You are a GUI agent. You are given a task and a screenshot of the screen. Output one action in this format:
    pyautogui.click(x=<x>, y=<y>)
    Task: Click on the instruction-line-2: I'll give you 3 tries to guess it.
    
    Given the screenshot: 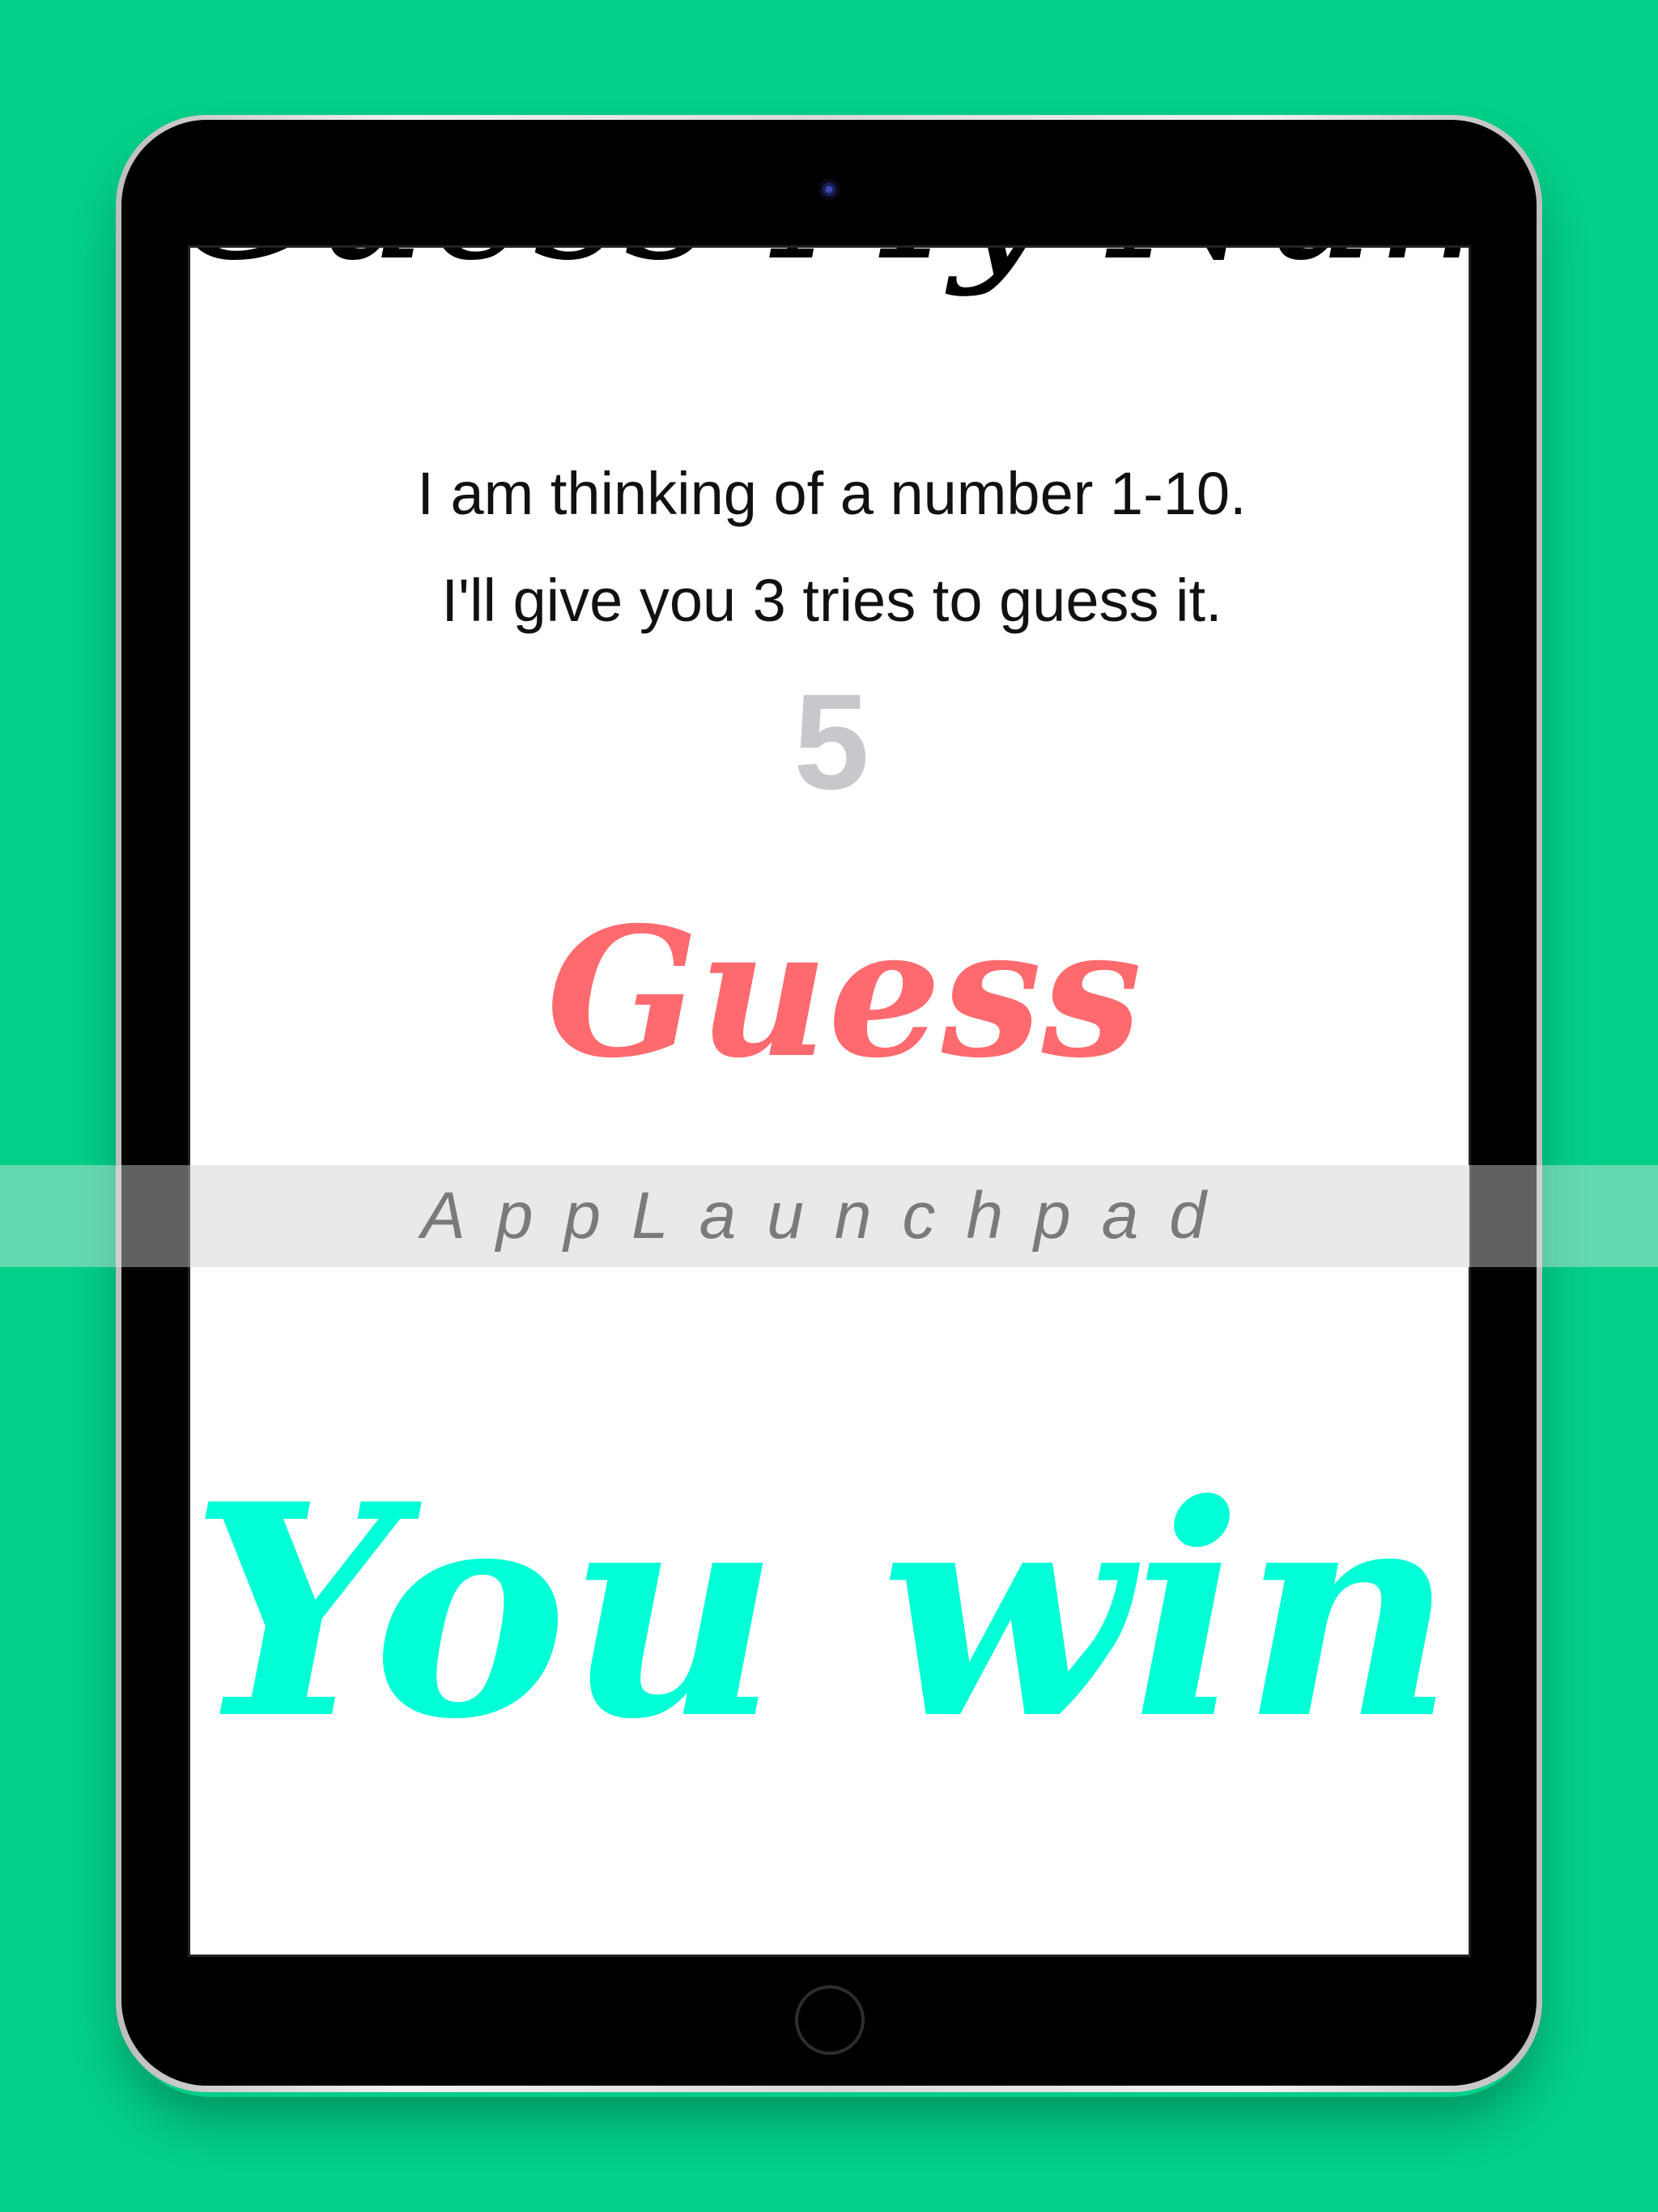 What is the action you would take?
    pyautogui.click(x=831, y=601)
    